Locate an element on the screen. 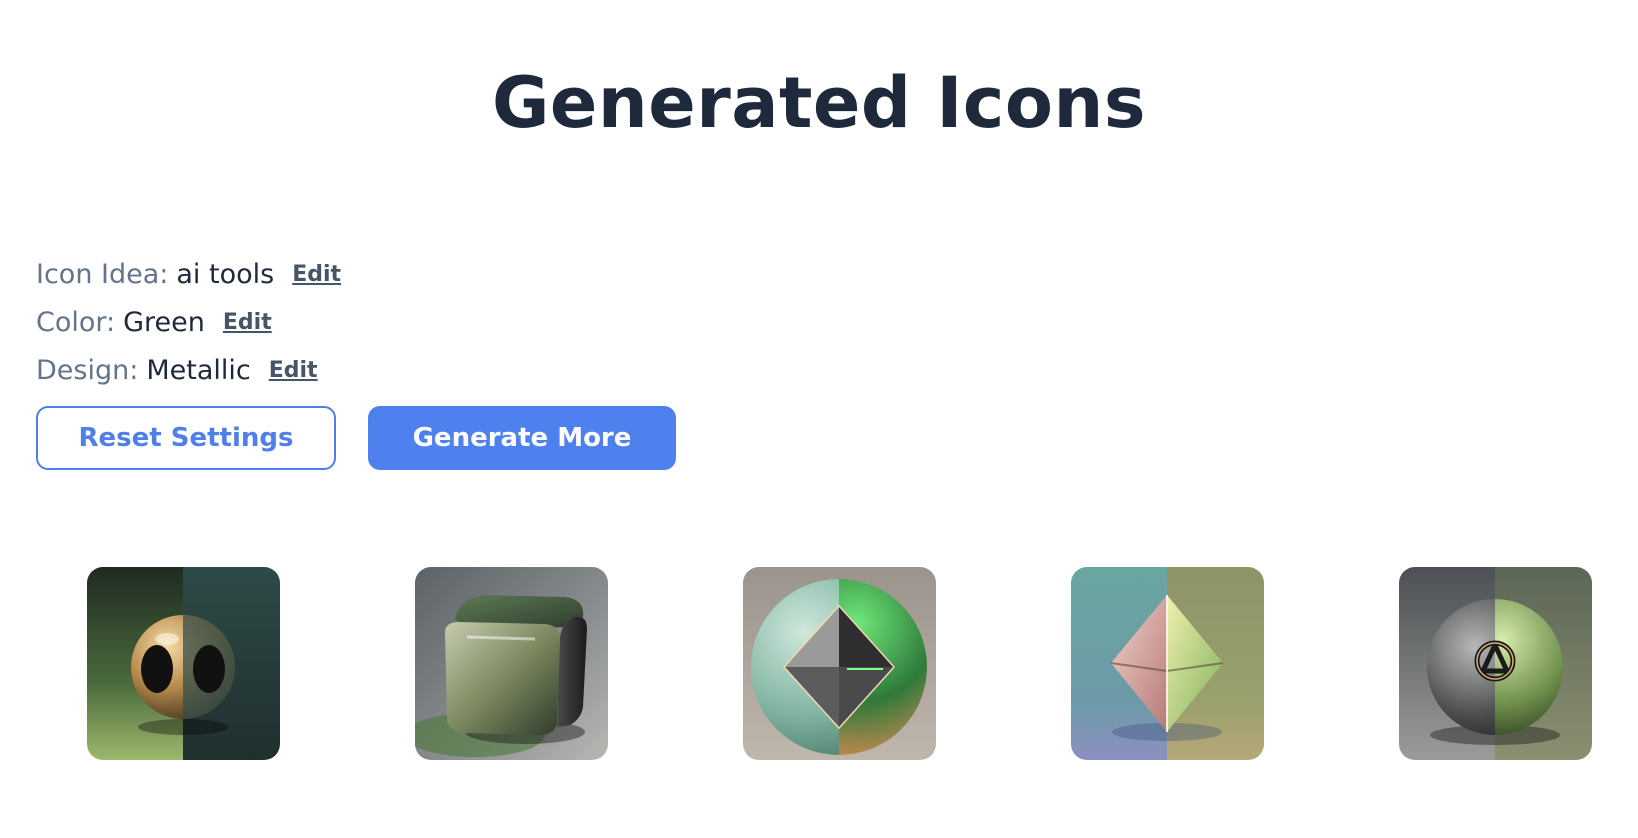 This screenshot has width=1638, height=838. page-title: Generated Icons is located at coordinates (819, 103).